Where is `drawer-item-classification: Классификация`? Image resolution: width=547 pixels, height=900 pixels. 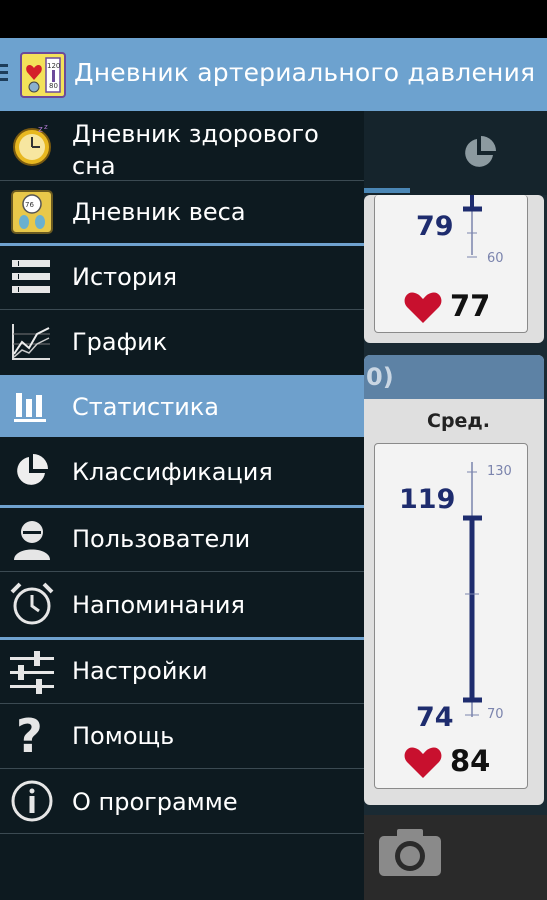
drawer-item-classification: Классификация is located at coordinates (182, 471).